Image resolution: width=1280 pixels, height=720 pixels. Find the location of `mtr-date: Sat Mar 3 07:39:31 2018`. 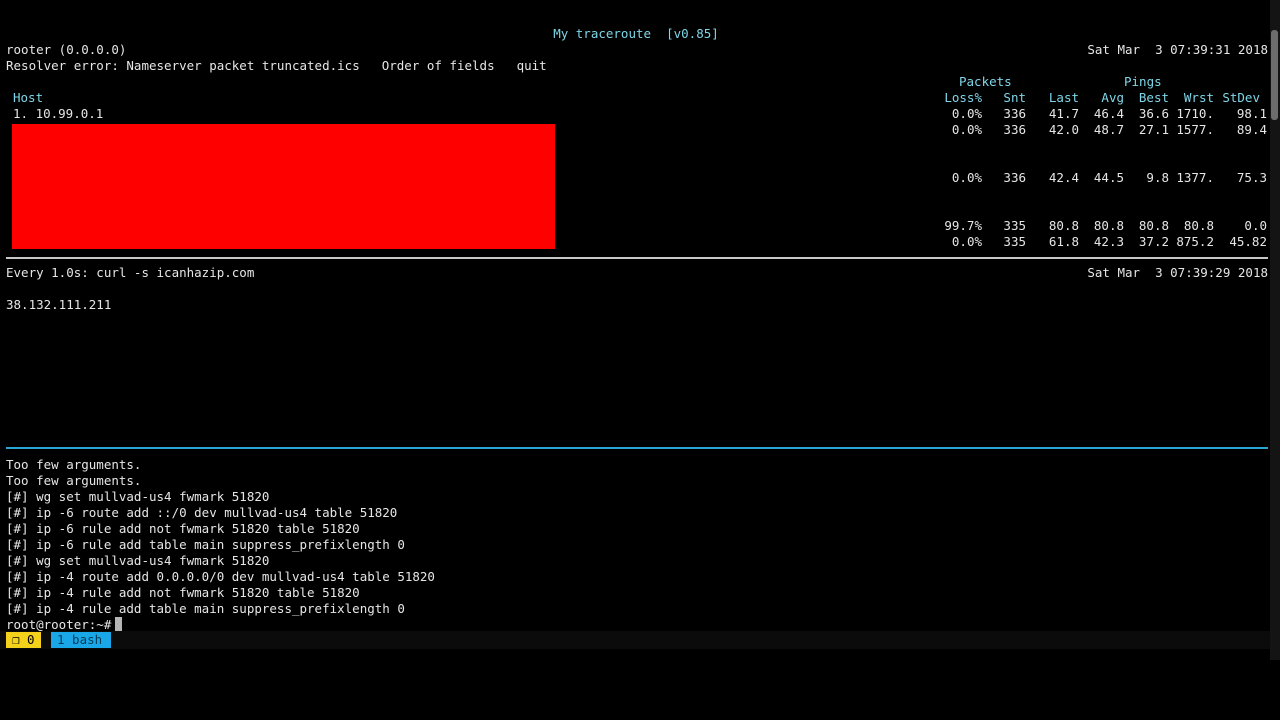

mtr-date: Sat Mar 3 07:39:31 2018 is located at coordinates (1177, 49).